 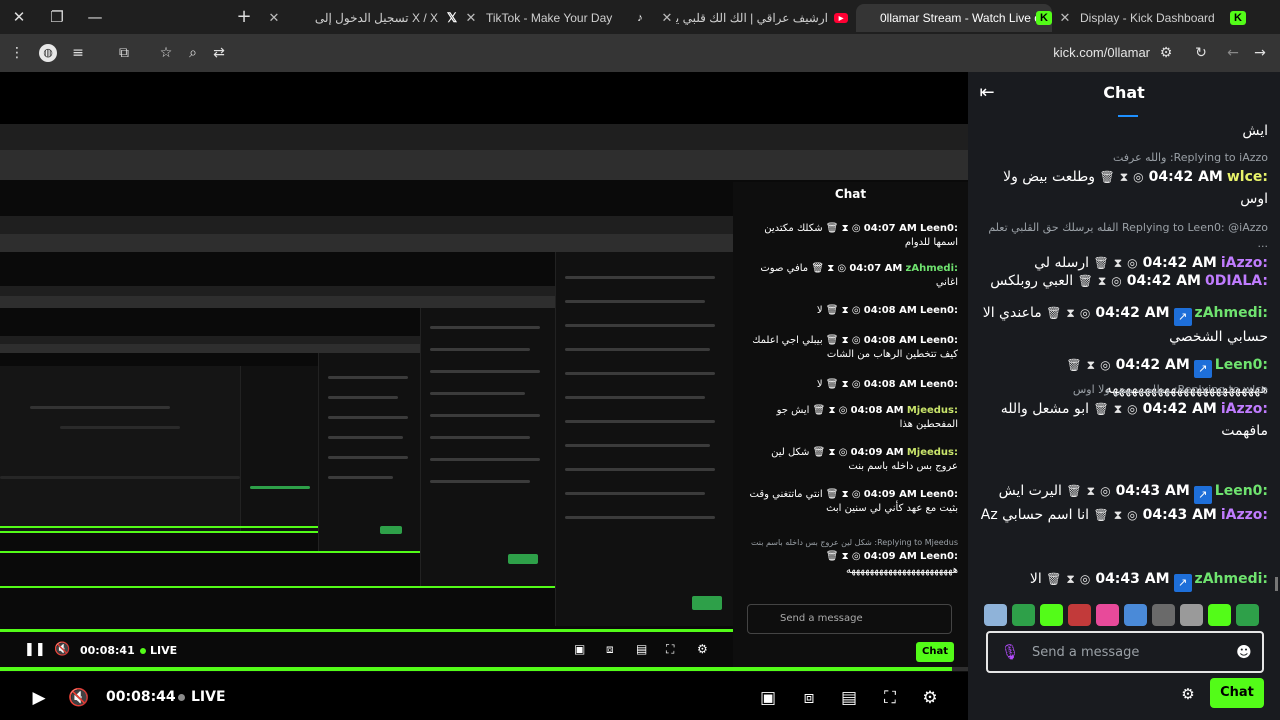 What do you see at coordinates (1166, 53) in the screenshot?
I see `site-settings-icon: ⚙` at bounding box center [1166, 53].